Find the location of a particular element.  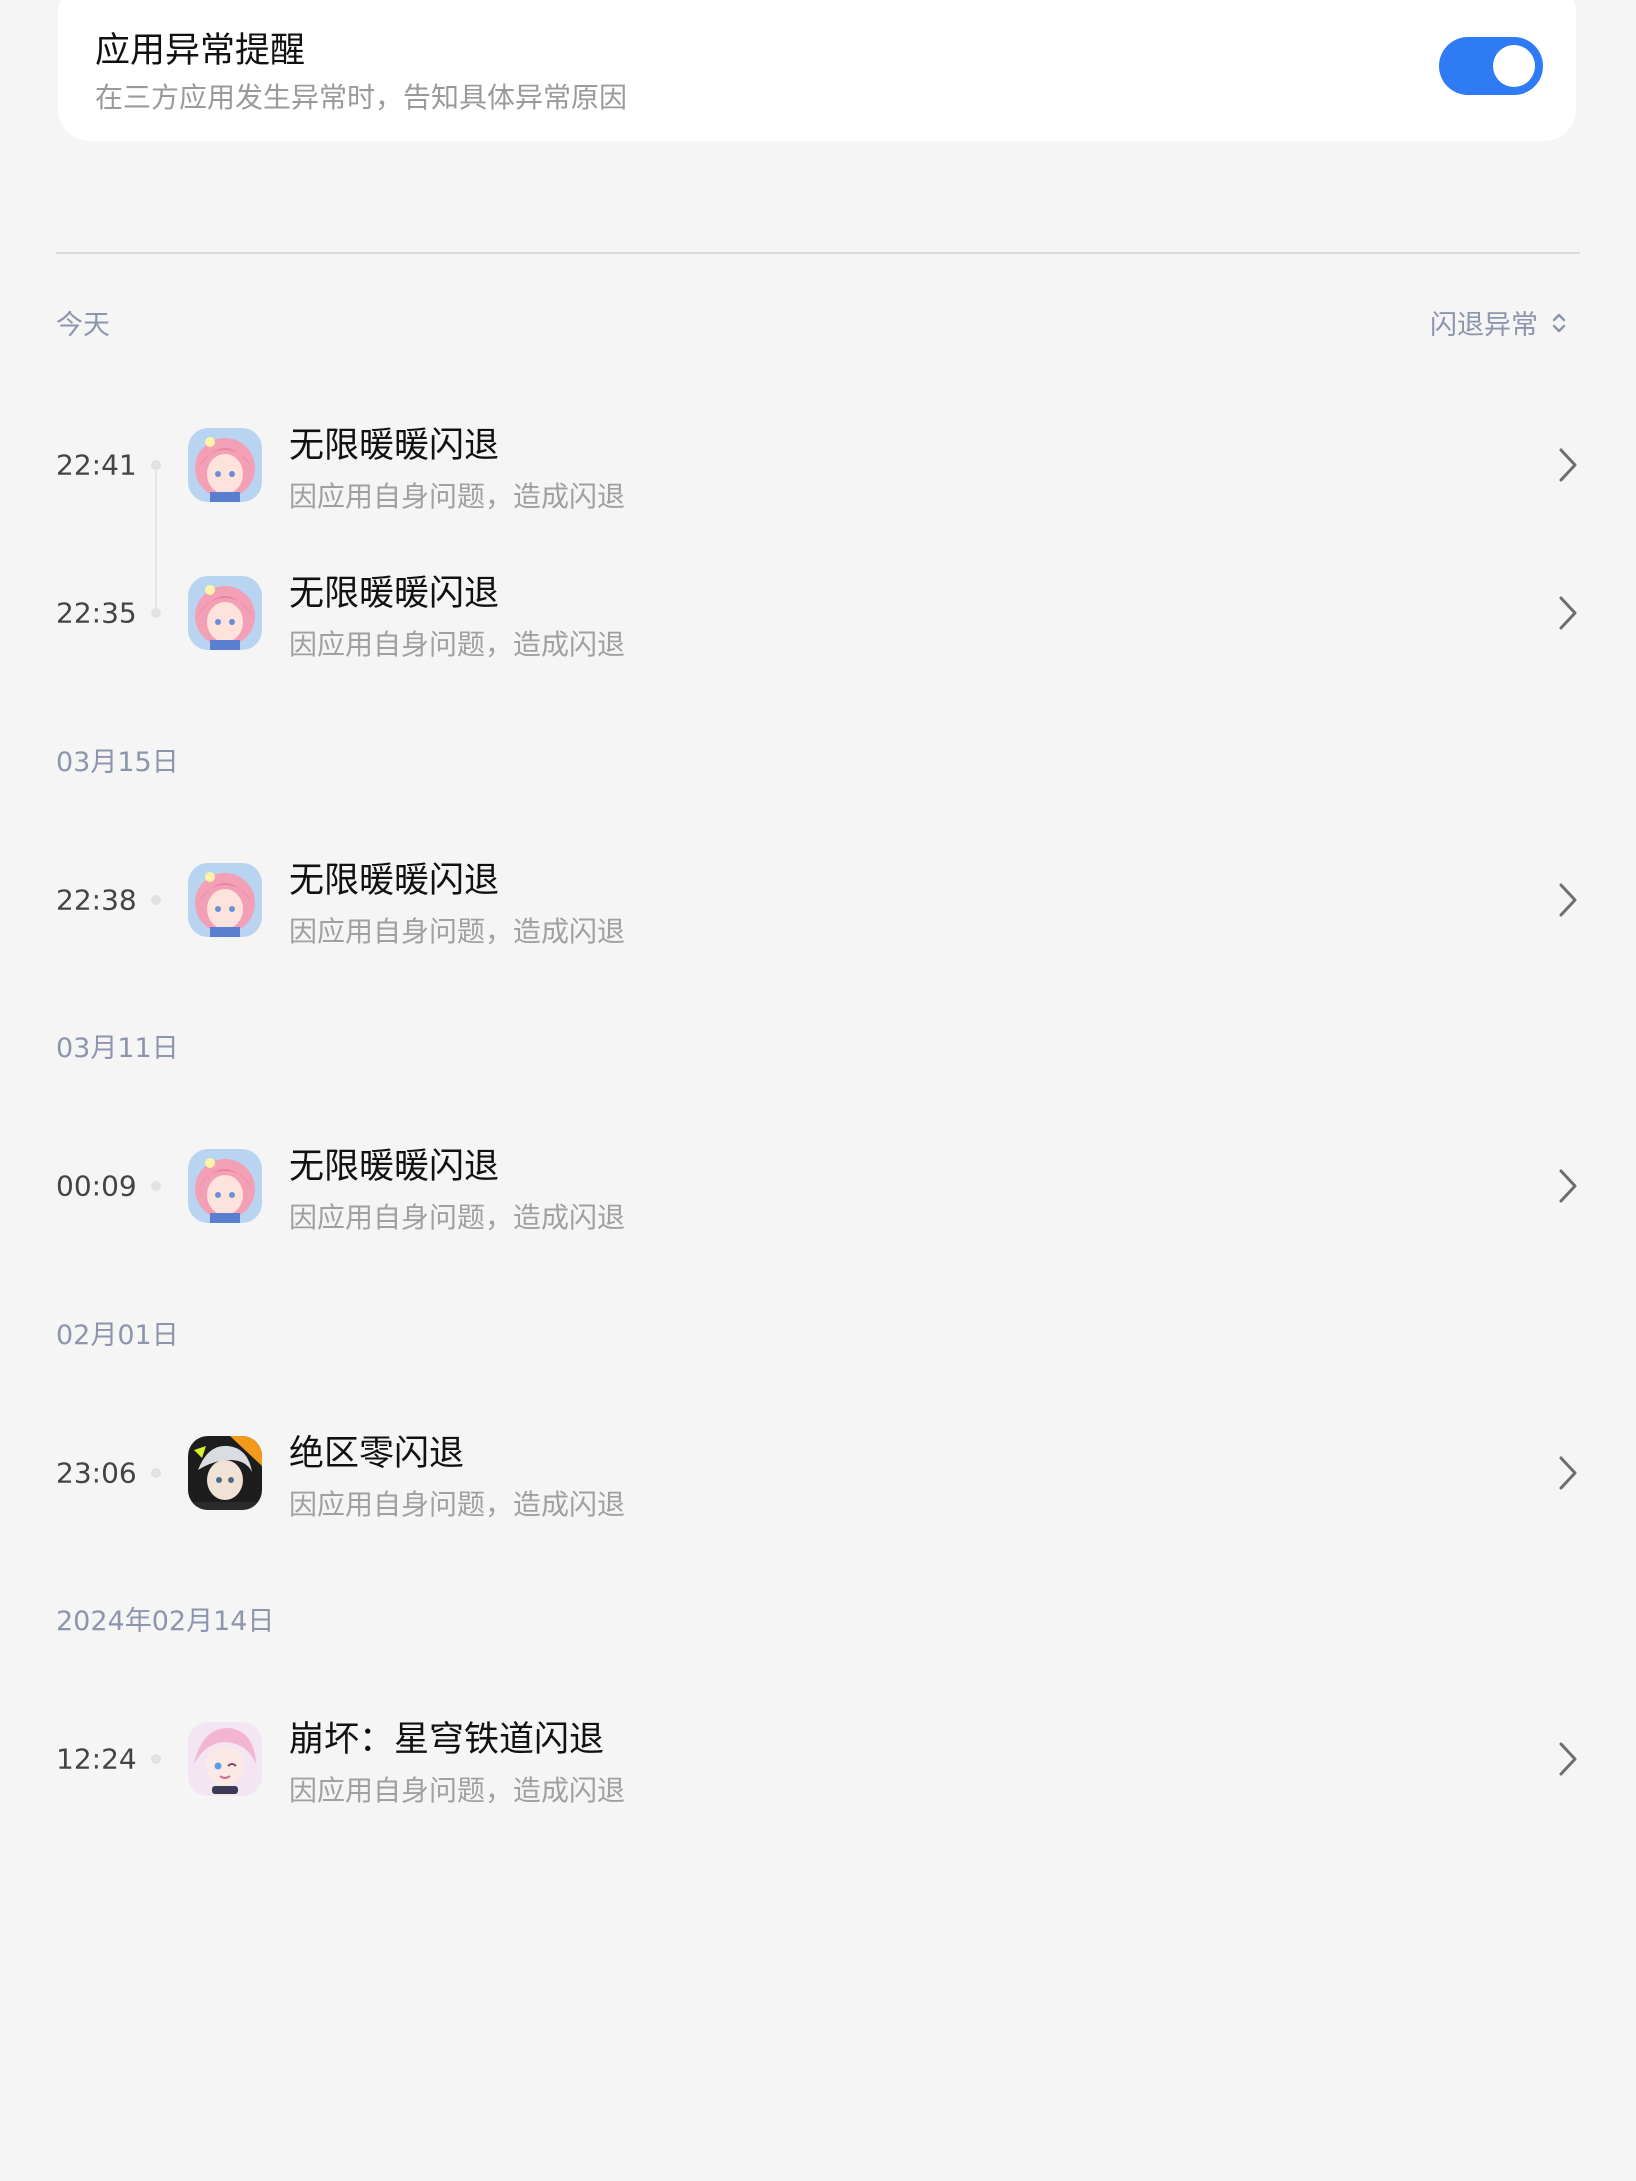

date-label: 02月01日 is located at coordinates (117, 1335).